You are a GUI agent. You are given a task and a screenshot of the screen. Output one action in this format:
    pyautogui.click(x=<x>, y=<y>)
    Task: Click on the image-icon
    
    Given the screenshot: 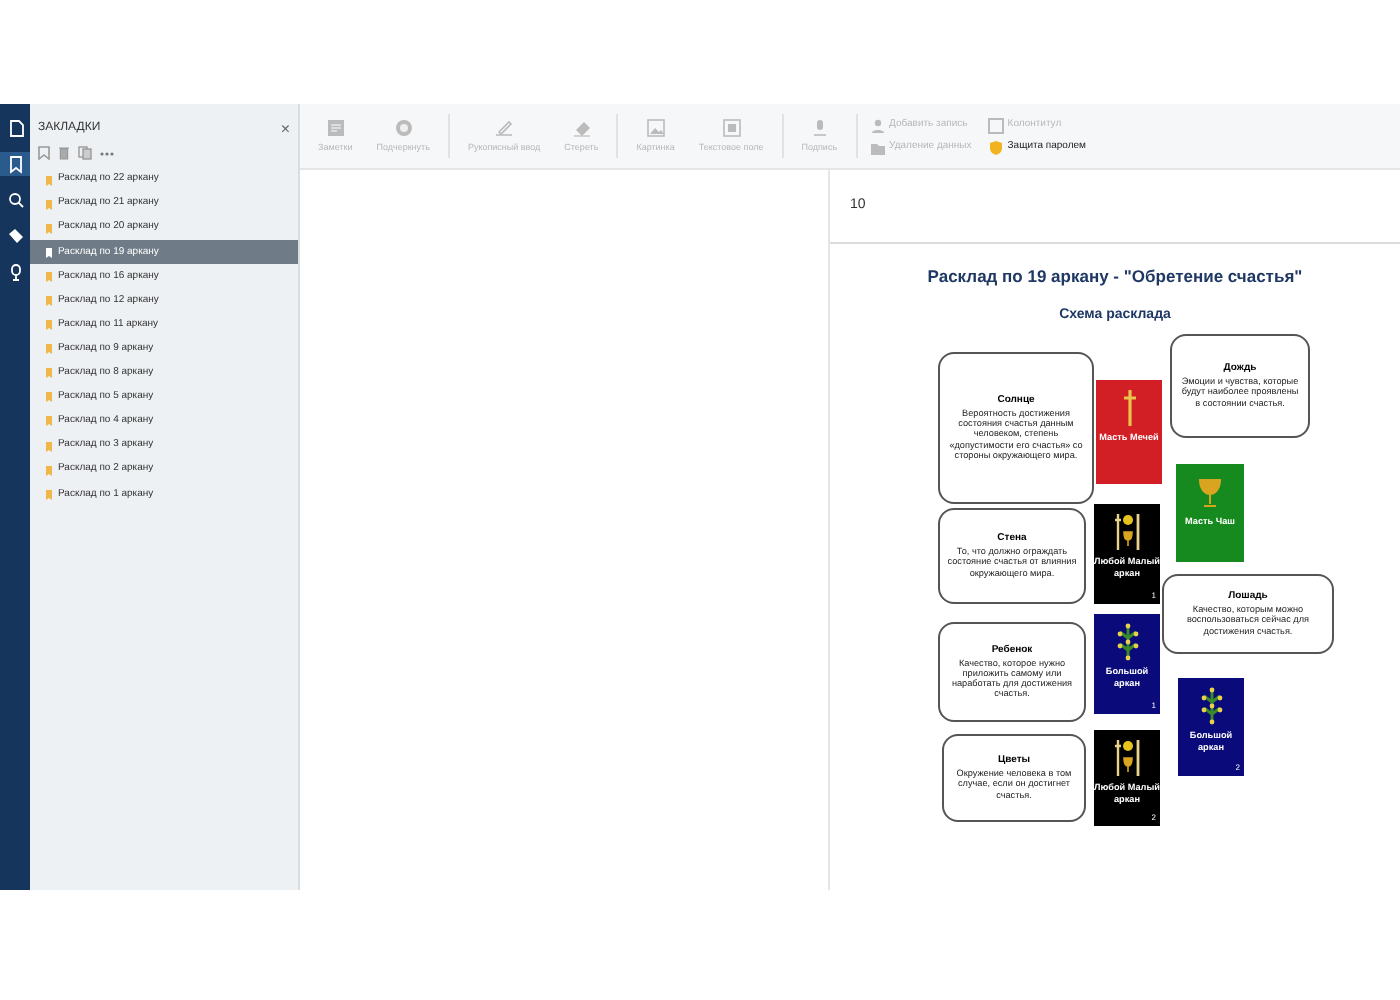 What is the action you would take?
    pyautogui.click(x=655, y=127)
    